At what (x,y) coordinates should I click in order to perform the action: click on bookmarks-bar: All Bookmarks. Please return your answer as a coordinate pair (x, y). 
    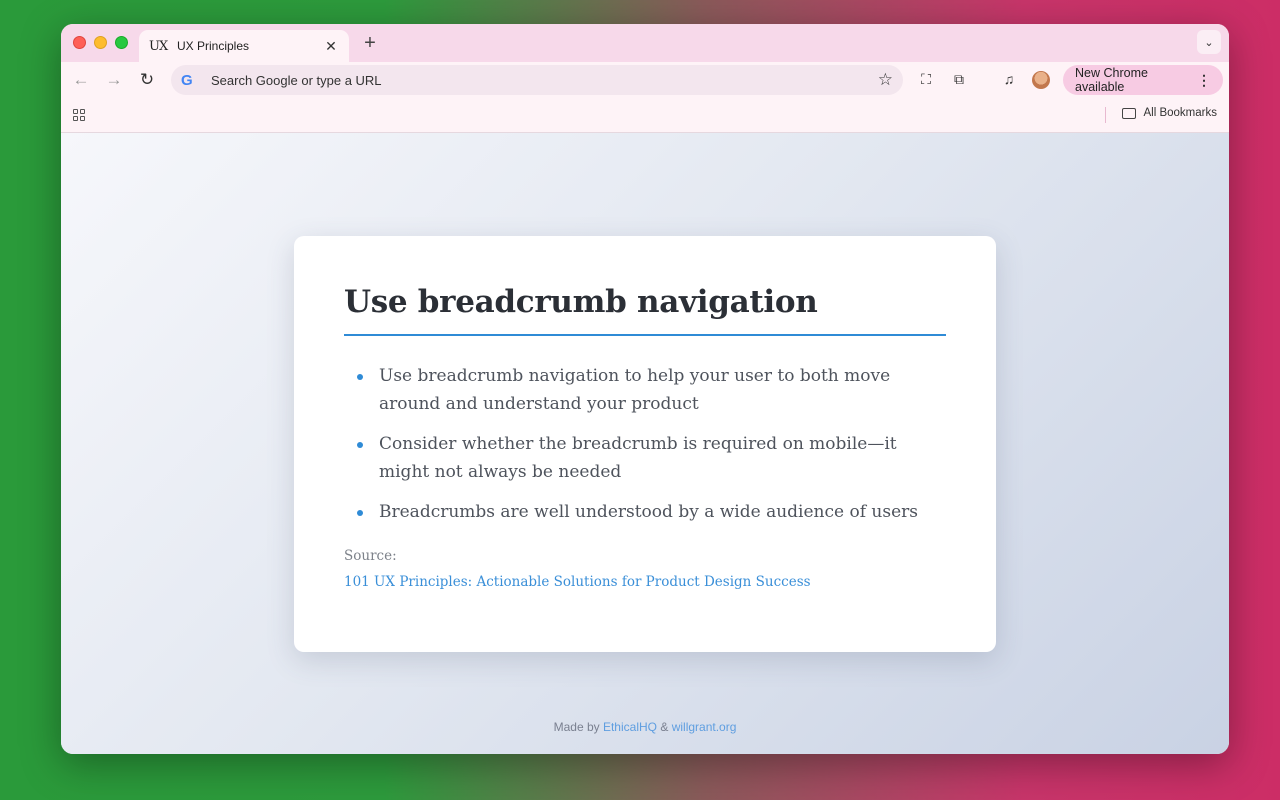
    Looking at the image, I should click on (645, 115).